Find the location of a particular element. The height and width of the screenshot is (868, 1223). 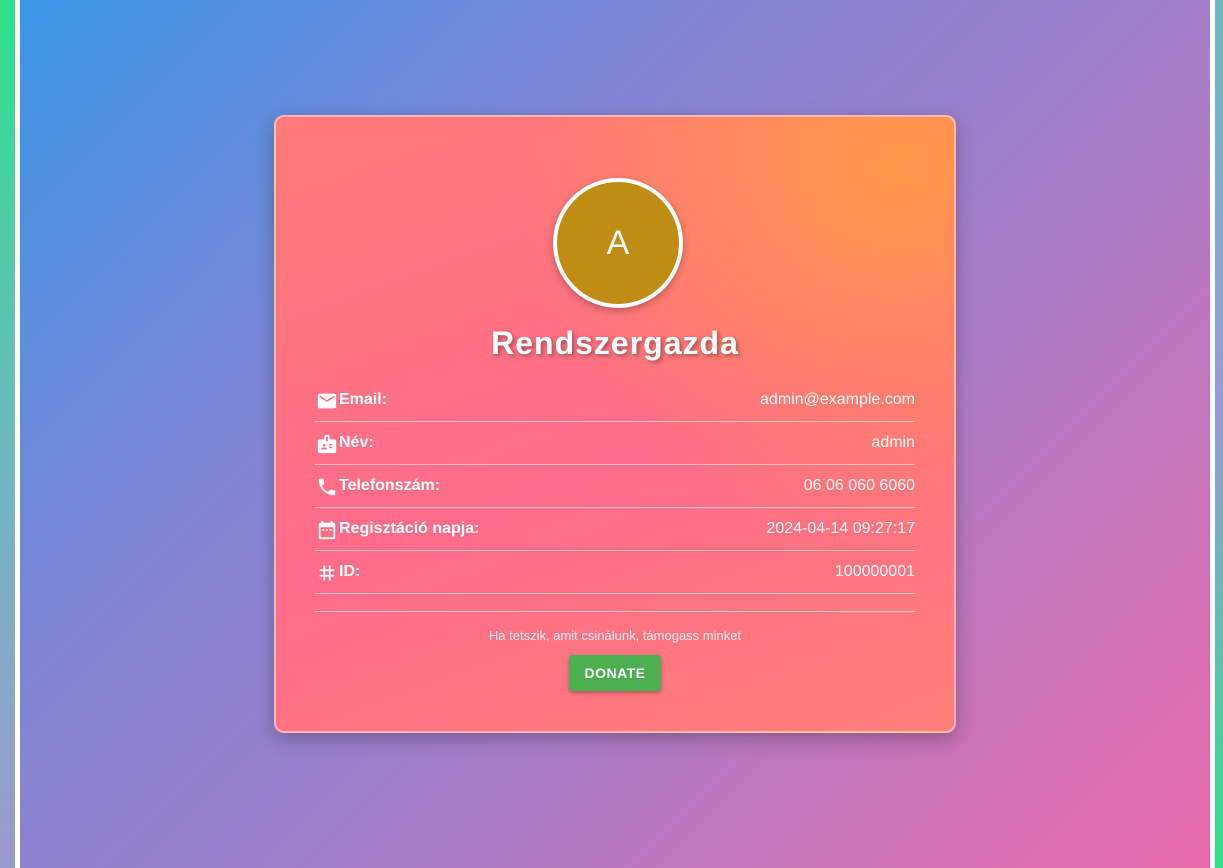

field-row-registration-date: Regisztáció napja: 2024-04-14 09:27:17 is located at coordinates (615, 529).